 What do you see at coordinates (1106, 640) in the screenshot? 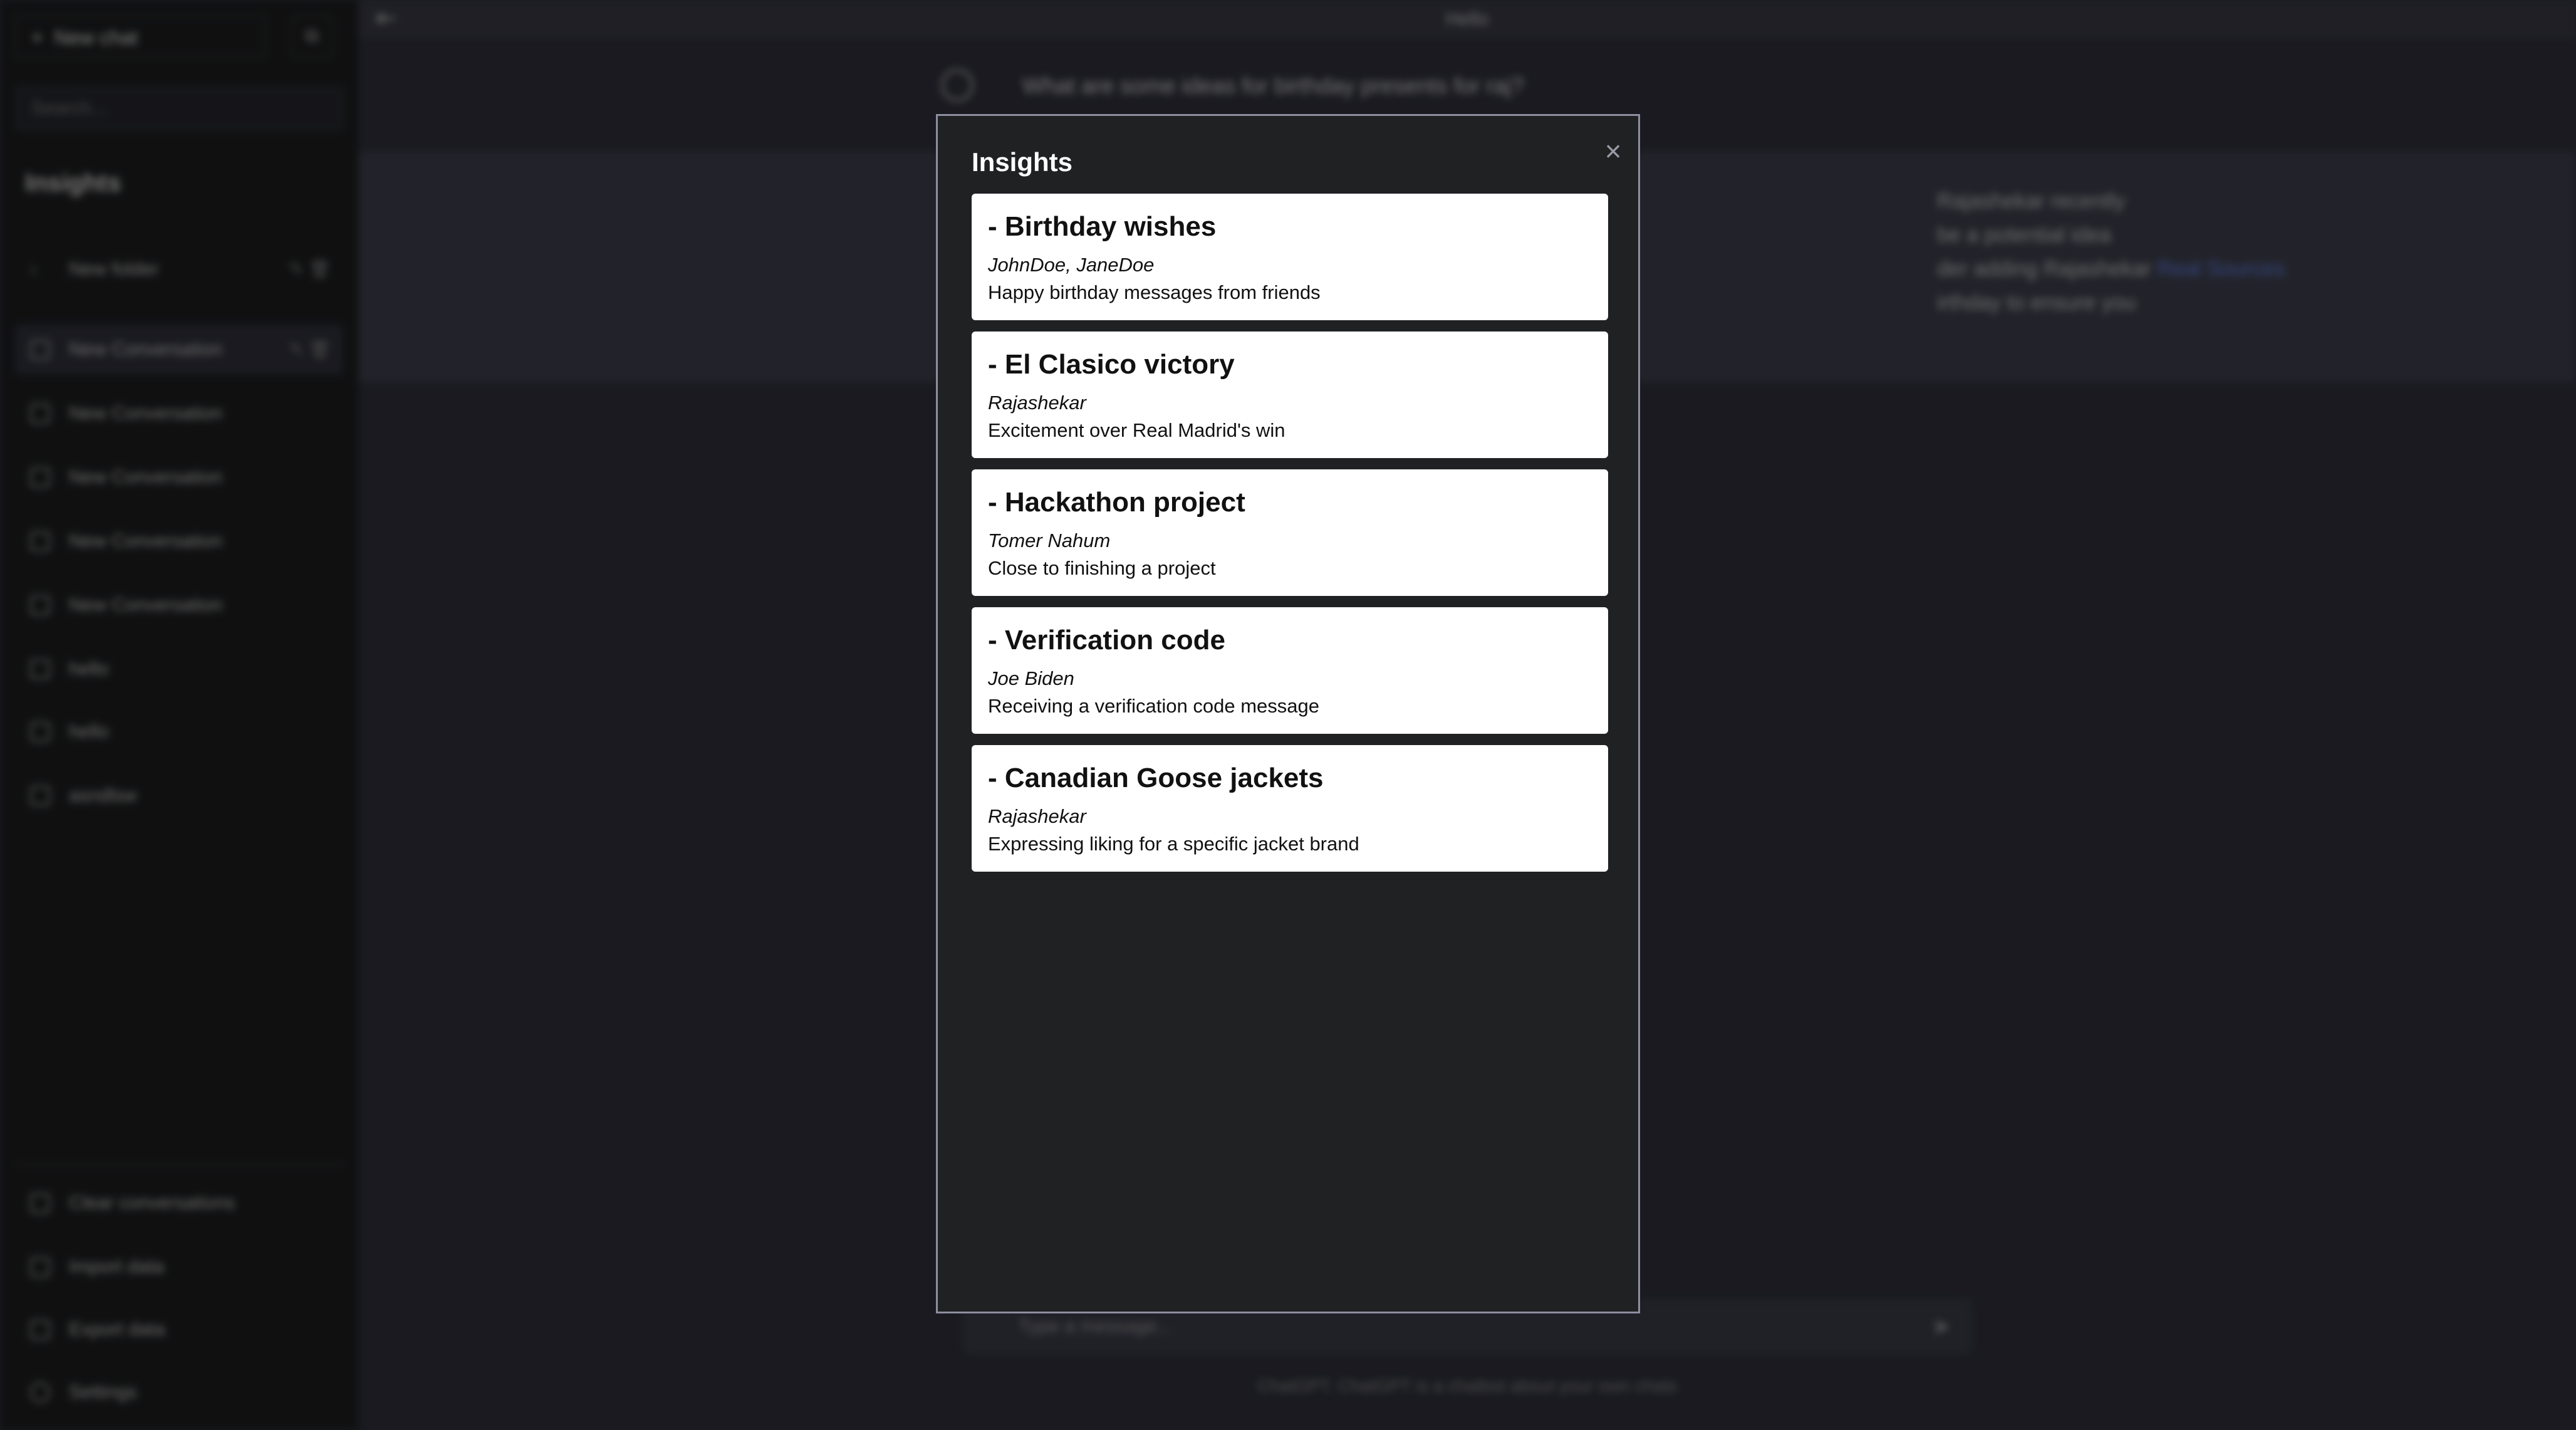
I see `insight-title: - Verification code` at bounding box center [1106, 640].